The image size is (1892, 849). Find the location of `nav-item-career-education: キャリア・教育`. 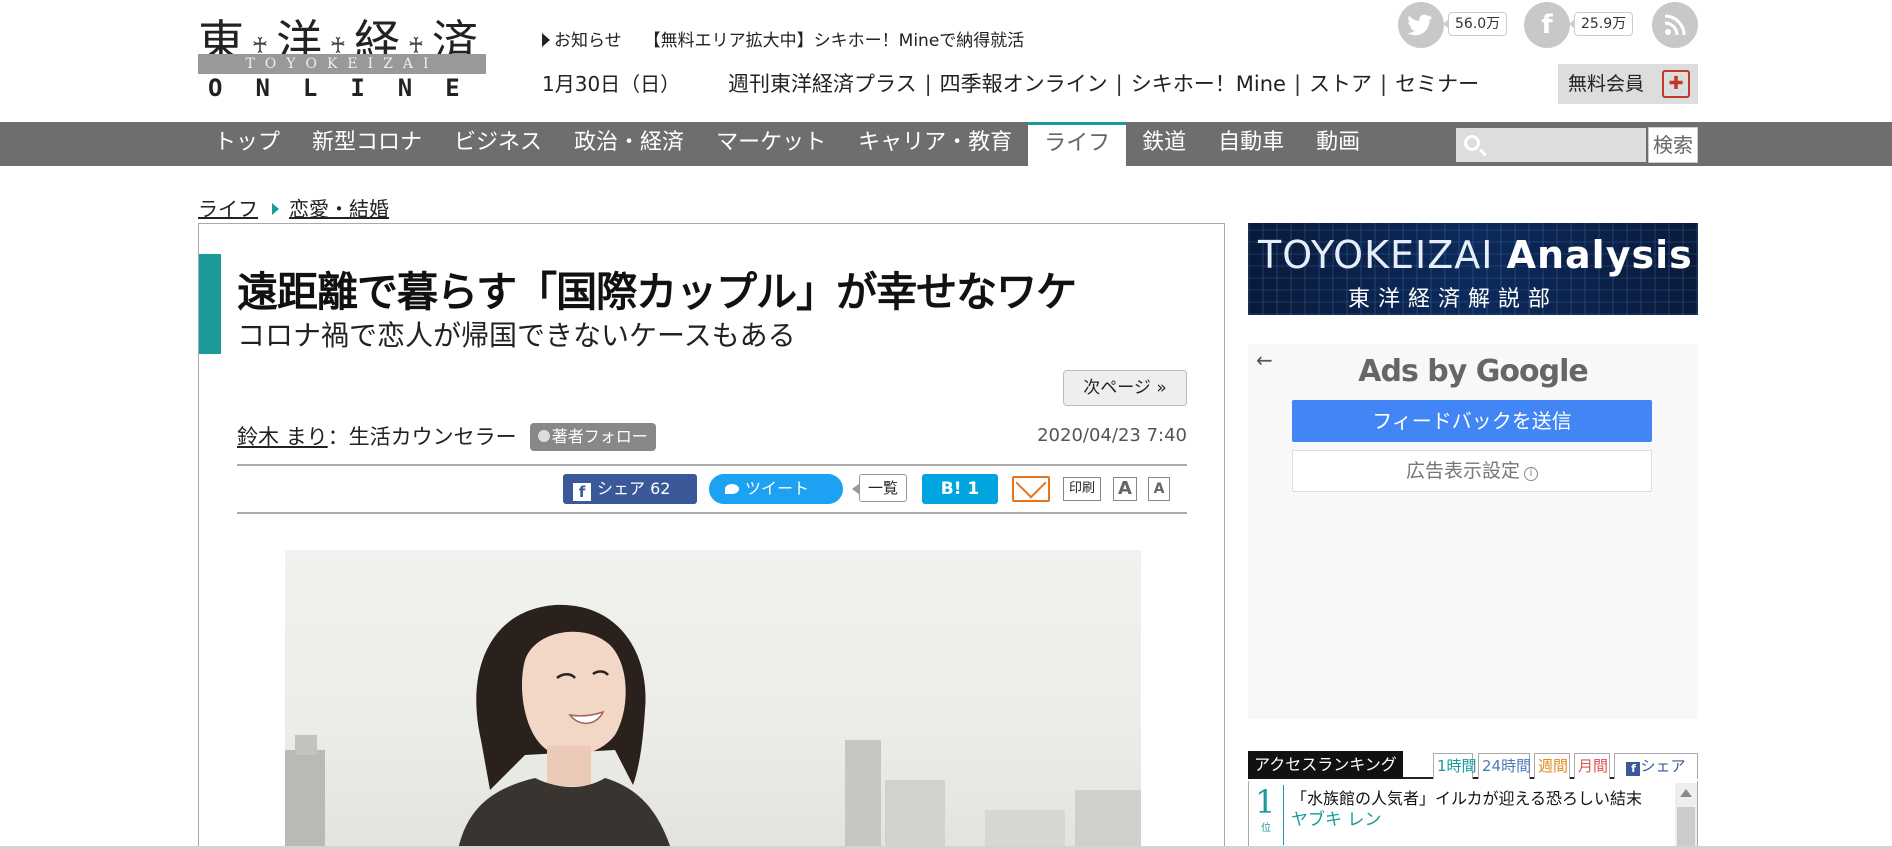

nav-item-career-education: キャリア・教育 is located at coordinates (935, 144).